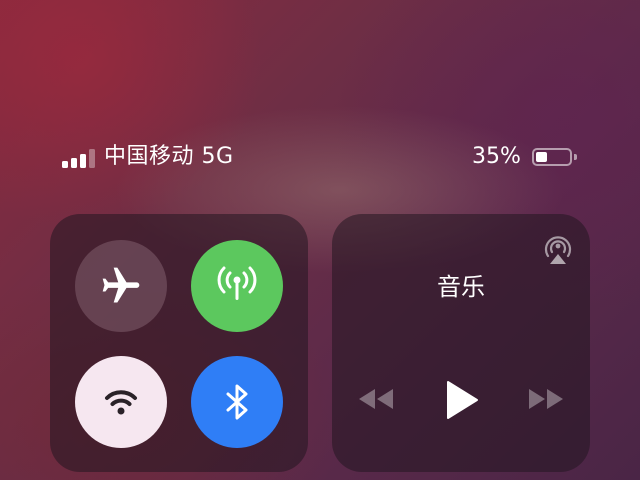 This screenshot has width=640, height=480. What do you see at coordinates (575, 157) in the screenshot?
I see `battery-tip` at bounding box center [575, 157].